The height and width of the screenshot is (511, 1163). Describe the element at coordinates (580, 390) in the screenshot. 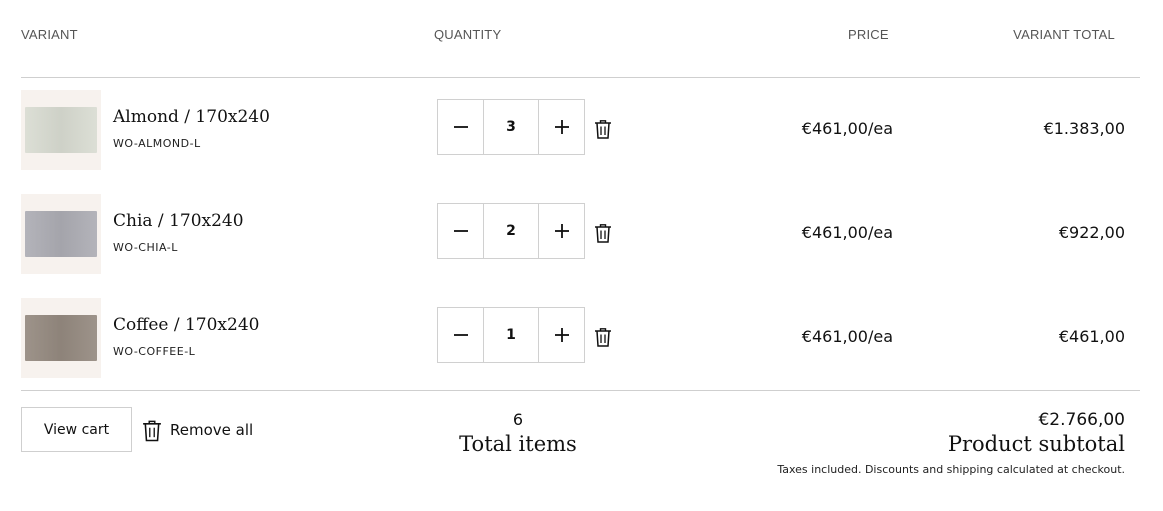

I see `footer-divider` at that location.